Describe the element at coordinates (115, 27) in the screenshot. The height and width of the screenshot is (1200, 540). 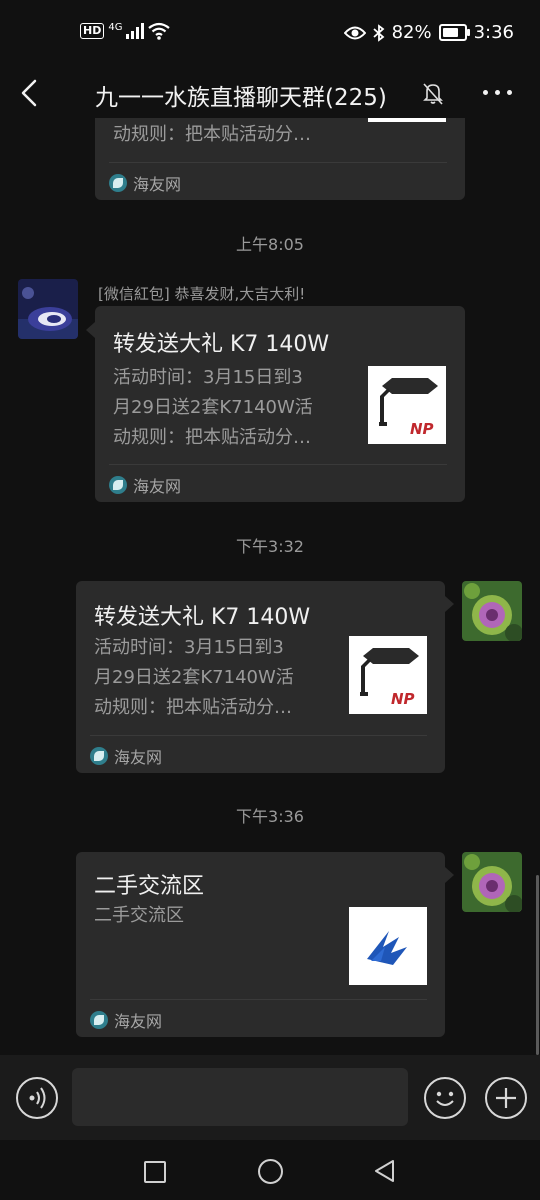
I see `network-label: 4G` at that location.